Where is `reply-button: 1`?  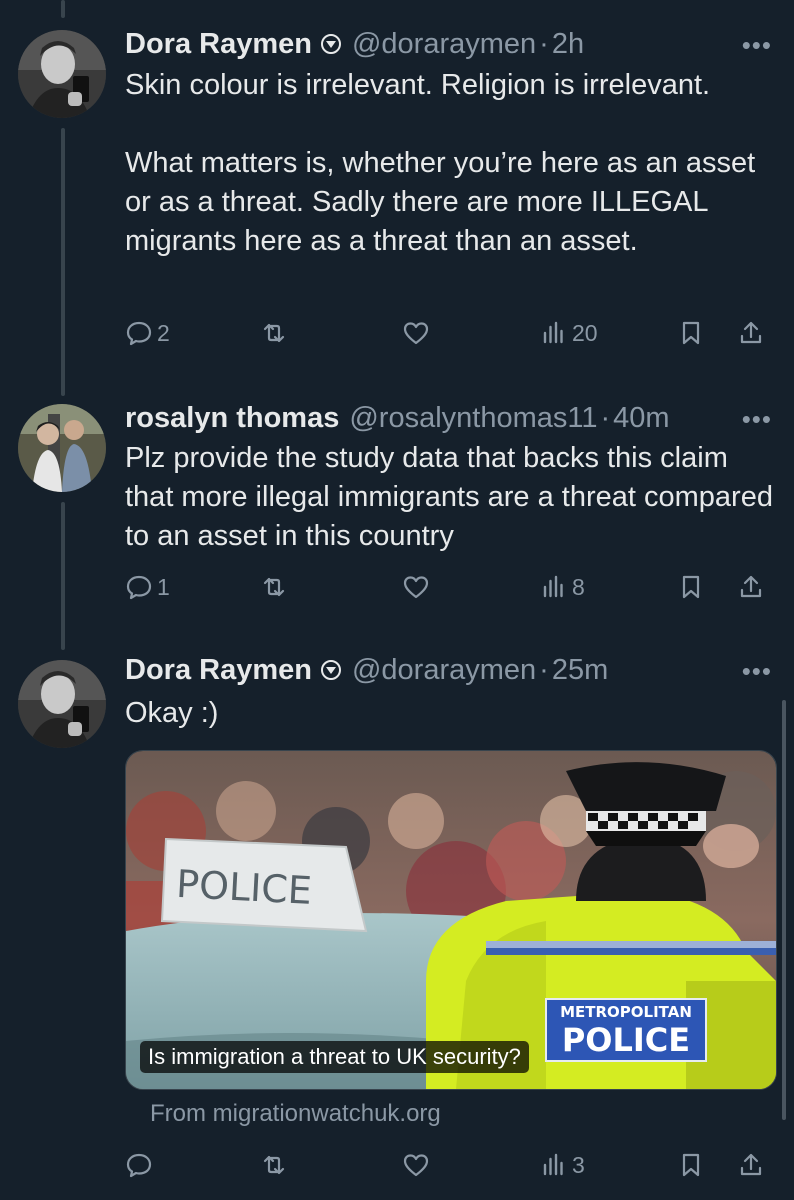 reply-button: 1 is located at coordinates (147, 587).